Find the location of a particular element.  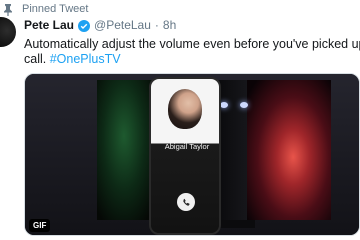

gif-badge: GIF is located at coordinates (40, 225).